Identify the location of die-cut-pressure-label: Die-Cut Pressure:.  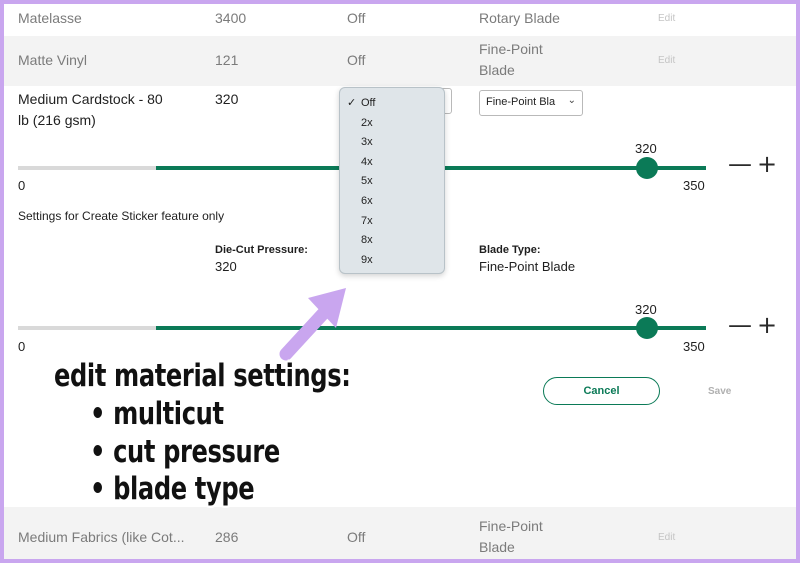
(261, 250).